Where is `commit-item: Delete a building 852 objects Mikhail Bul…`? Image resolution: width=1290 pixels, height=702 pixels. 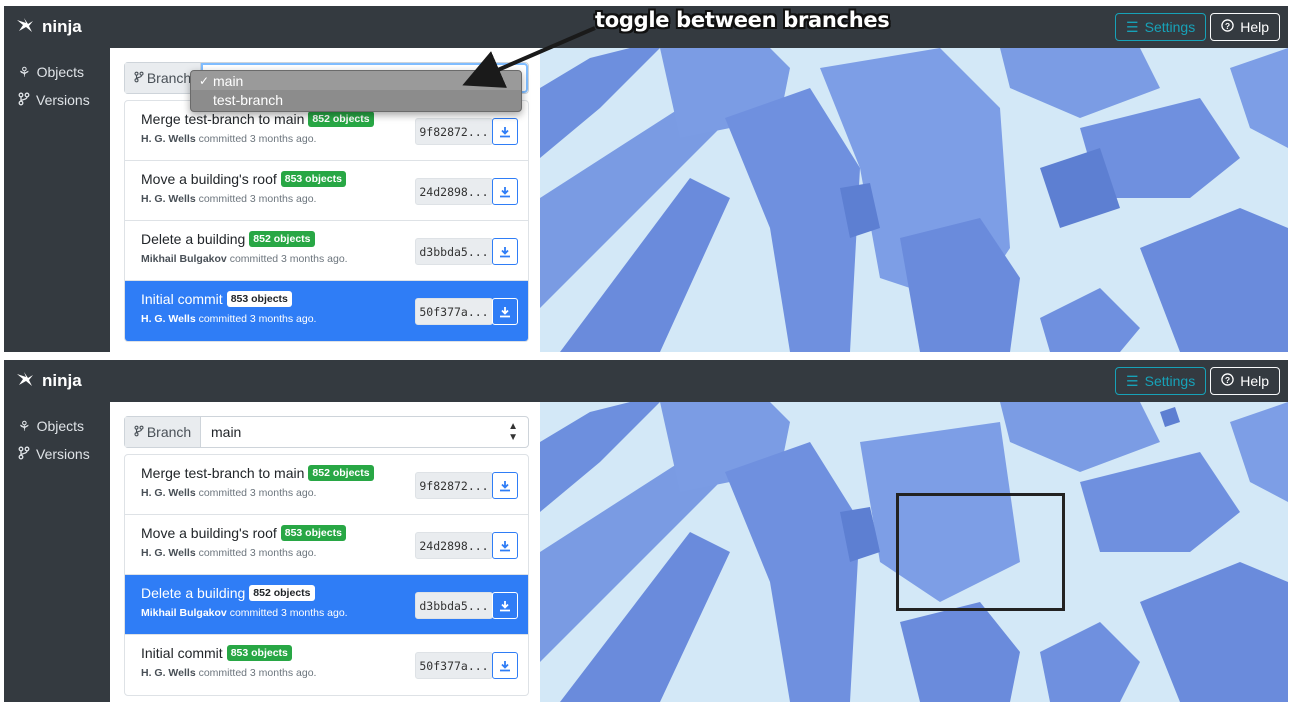 commit-item: Delete a building 852 objects Mikhail Bul… is located at coordinates (326, 251).